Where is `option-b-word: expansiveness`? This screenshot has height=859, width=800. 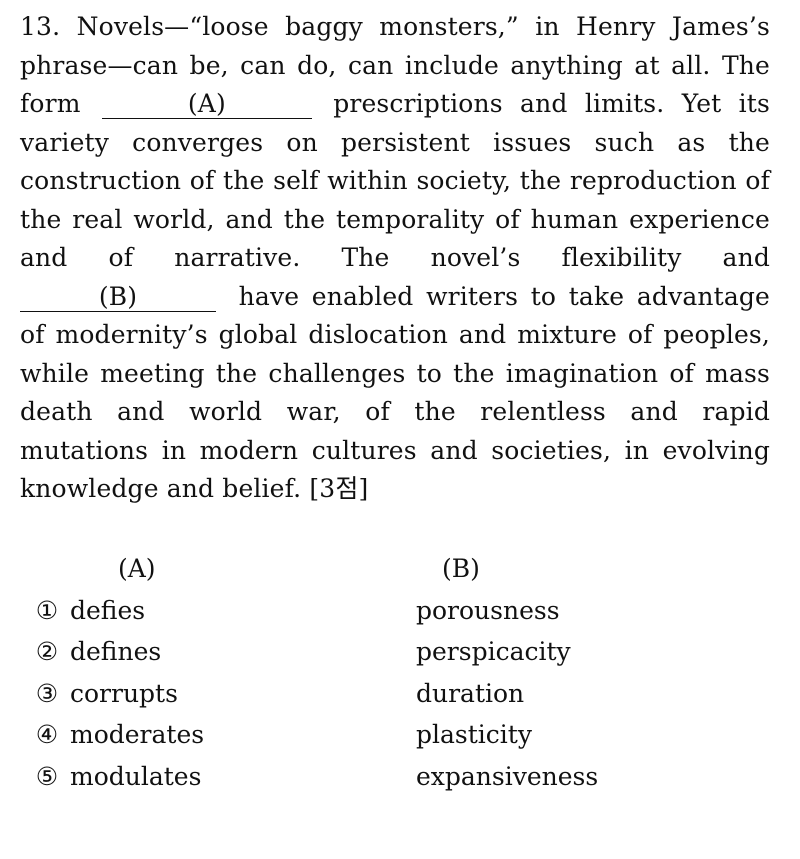
option-b-word: expansiveness is located at coordinates (507, 776).